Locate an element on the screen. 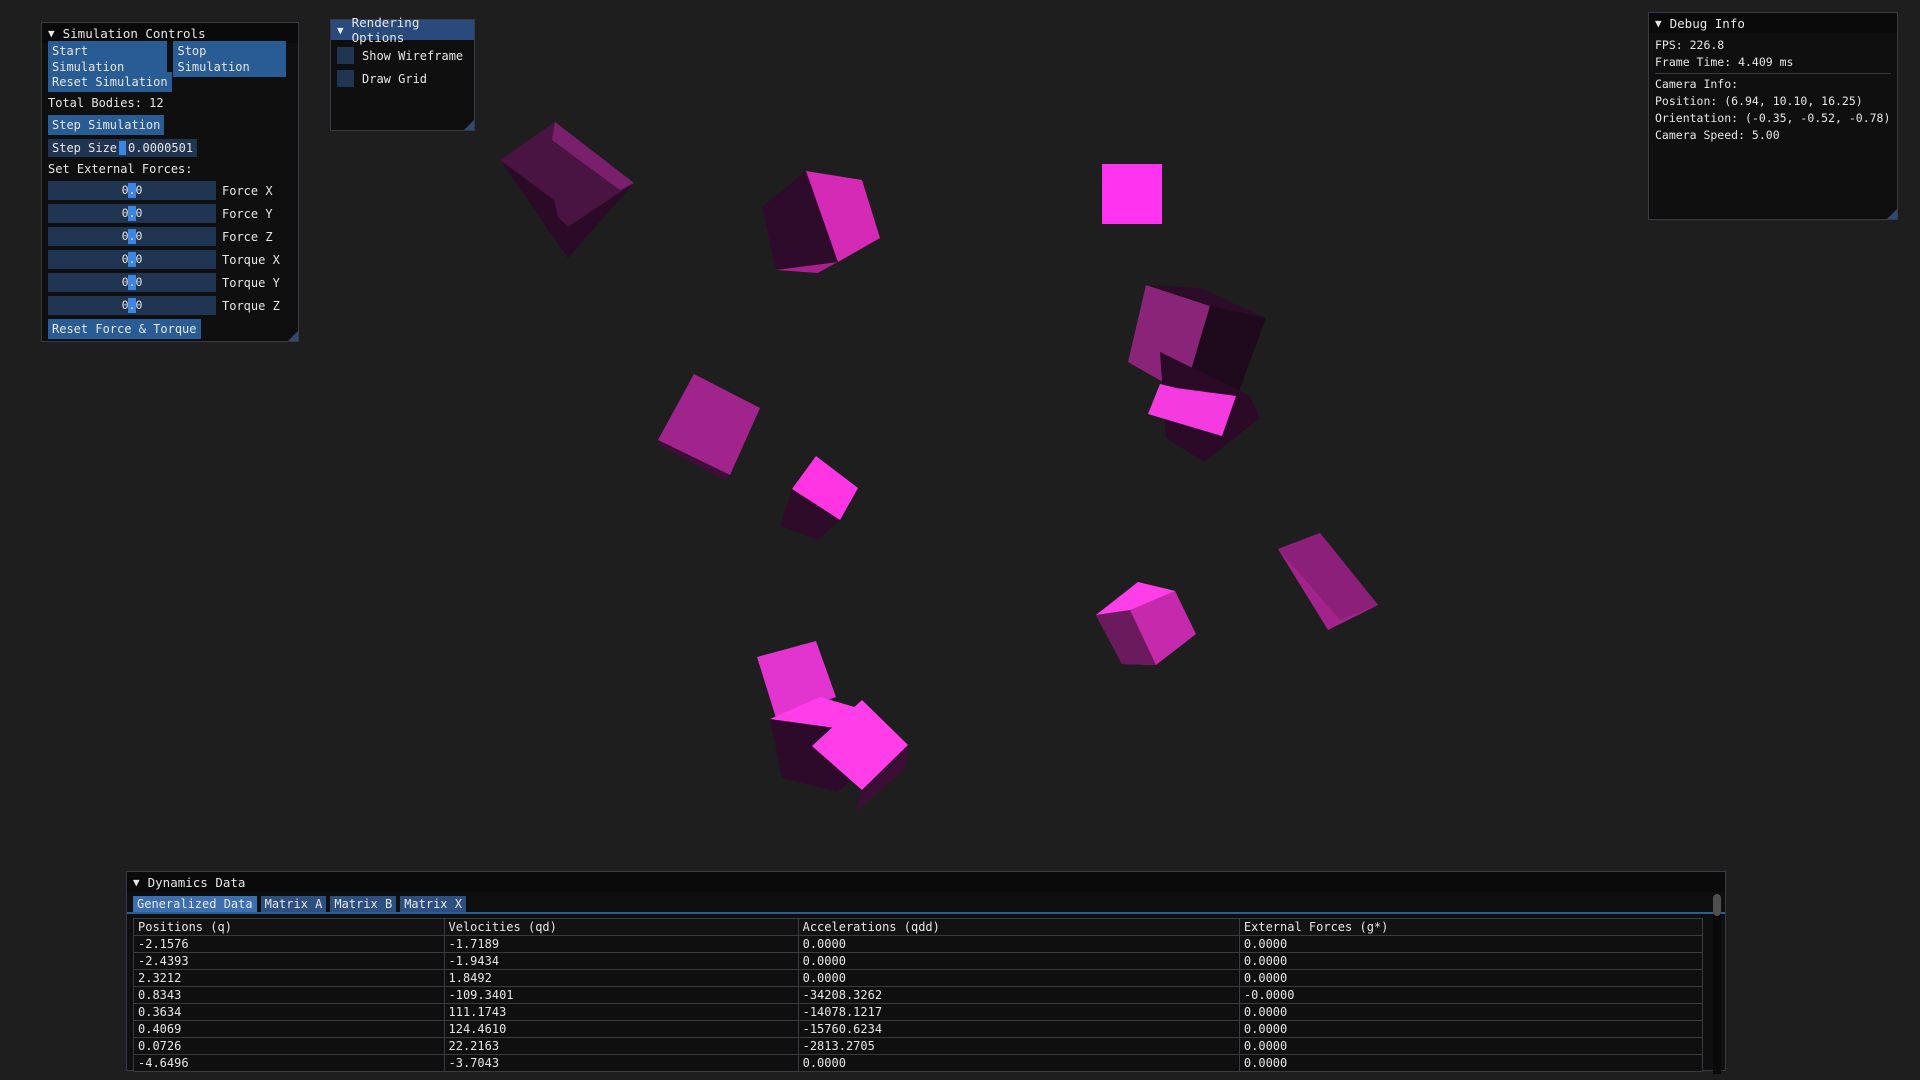 Image resolution: width=1920 pixels, height=1080 pixels. external-forces-label: Set External Forces: is located at coordinates (120, 169).